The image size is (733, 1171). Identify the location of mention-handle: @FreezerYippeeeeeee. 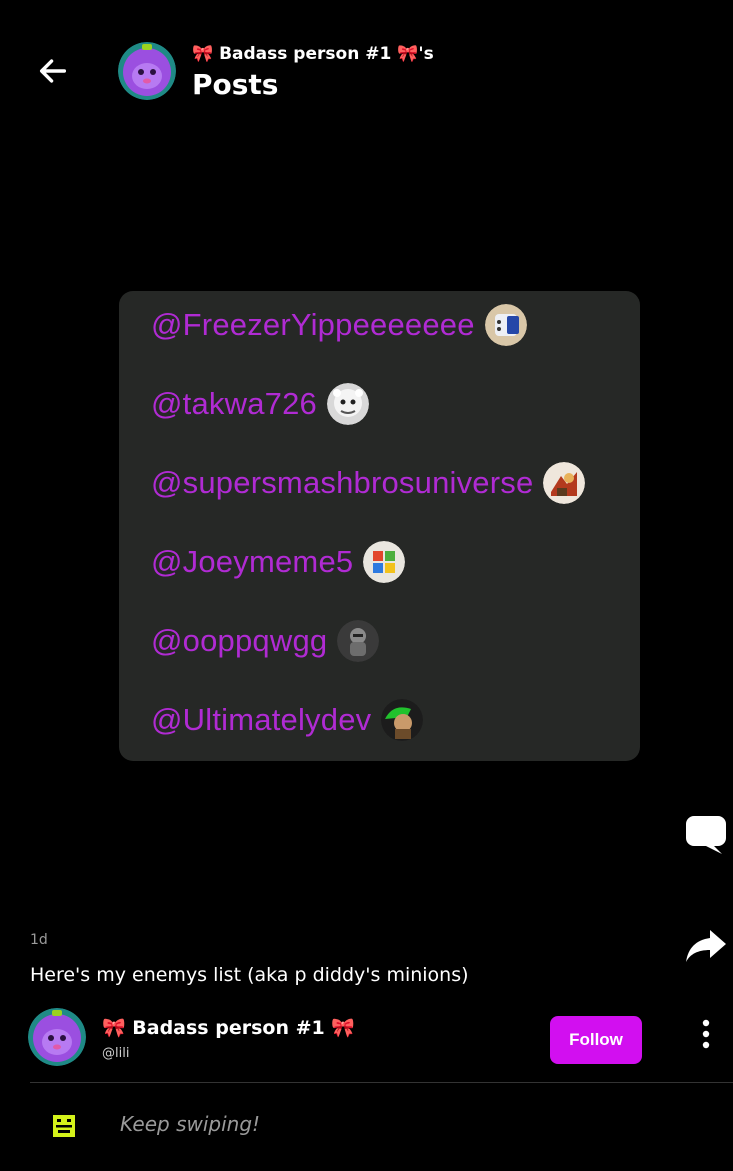
(313, 325).